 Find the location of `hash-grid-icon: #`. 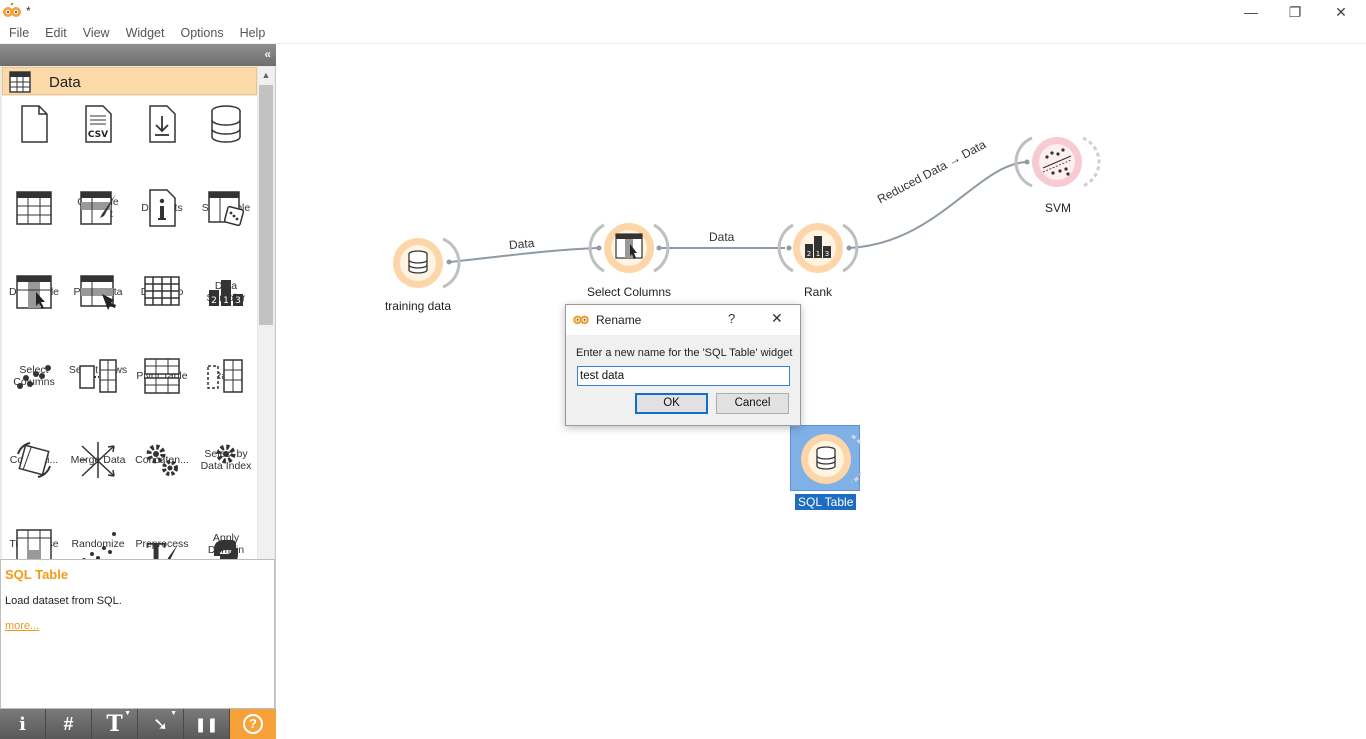

hash-grid-icon: # is located at coordinates (68, 723).